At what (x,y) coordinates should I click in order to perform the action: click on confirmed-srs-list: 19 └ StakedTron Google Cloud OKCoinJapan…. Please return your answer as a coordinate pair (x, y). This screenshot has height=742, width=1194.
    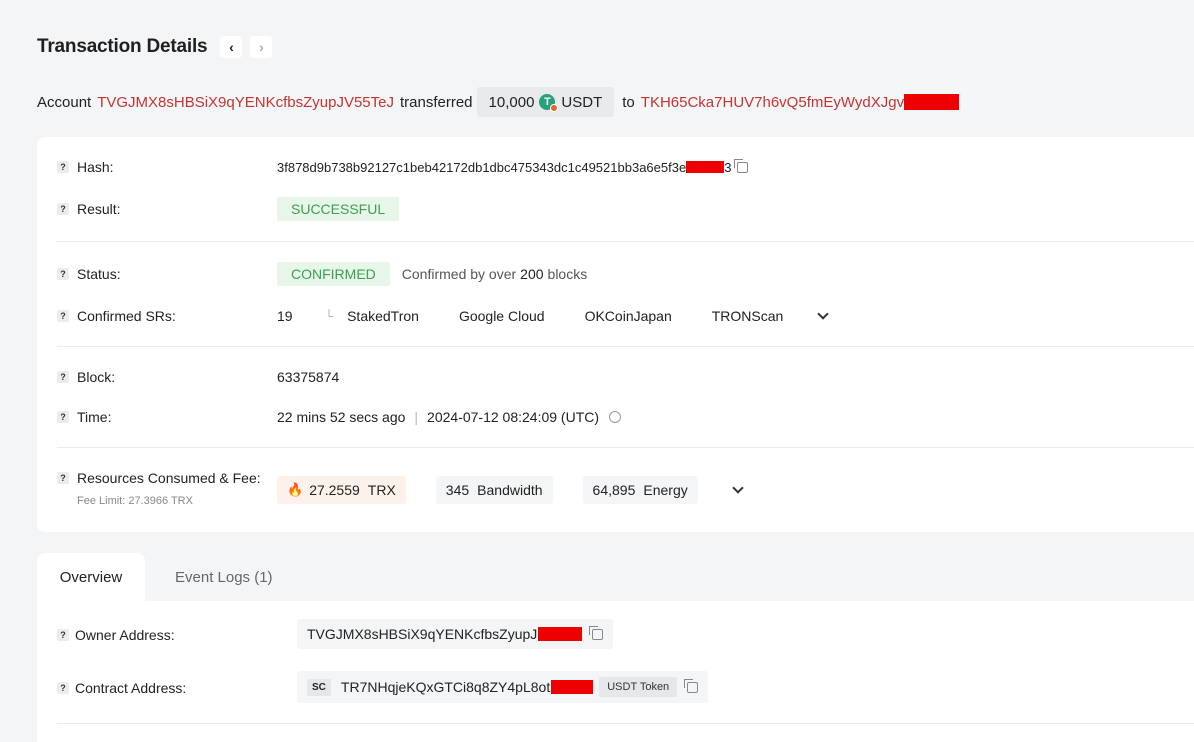
    Looking at the image, I should click on (553, 316).